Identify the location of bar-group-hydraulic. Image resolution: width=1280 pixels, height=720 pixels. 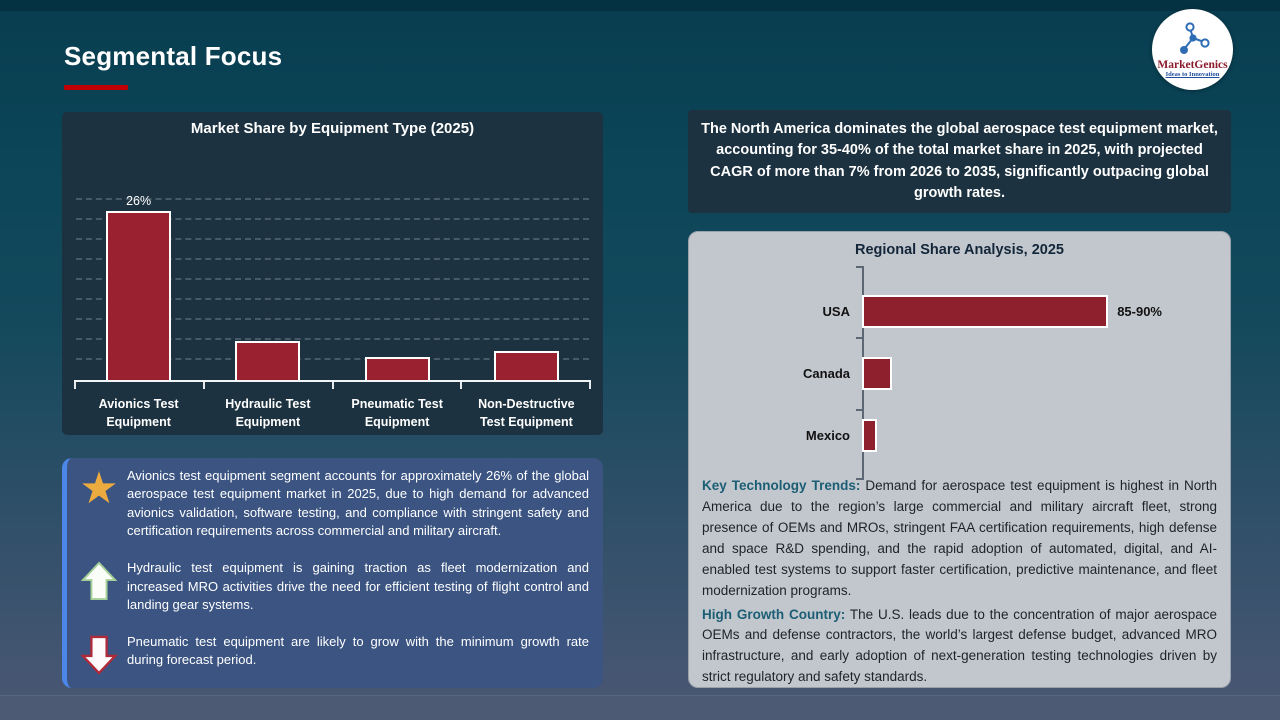
(267, 282).